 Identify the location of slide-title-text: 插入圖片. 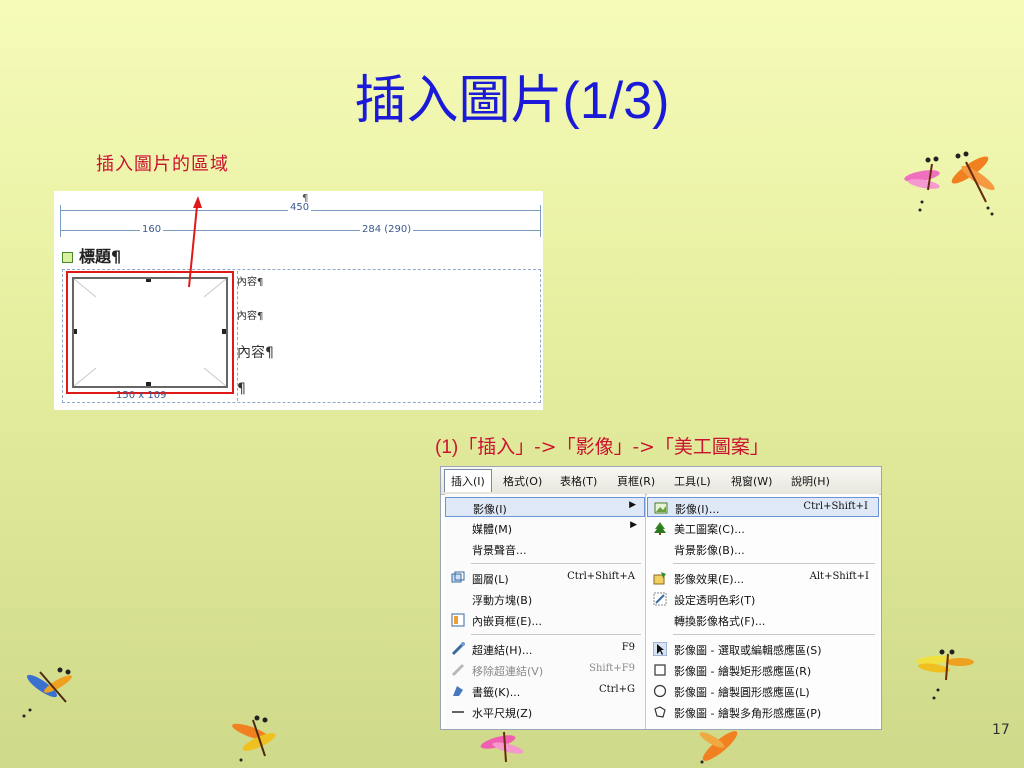
(458, 101).